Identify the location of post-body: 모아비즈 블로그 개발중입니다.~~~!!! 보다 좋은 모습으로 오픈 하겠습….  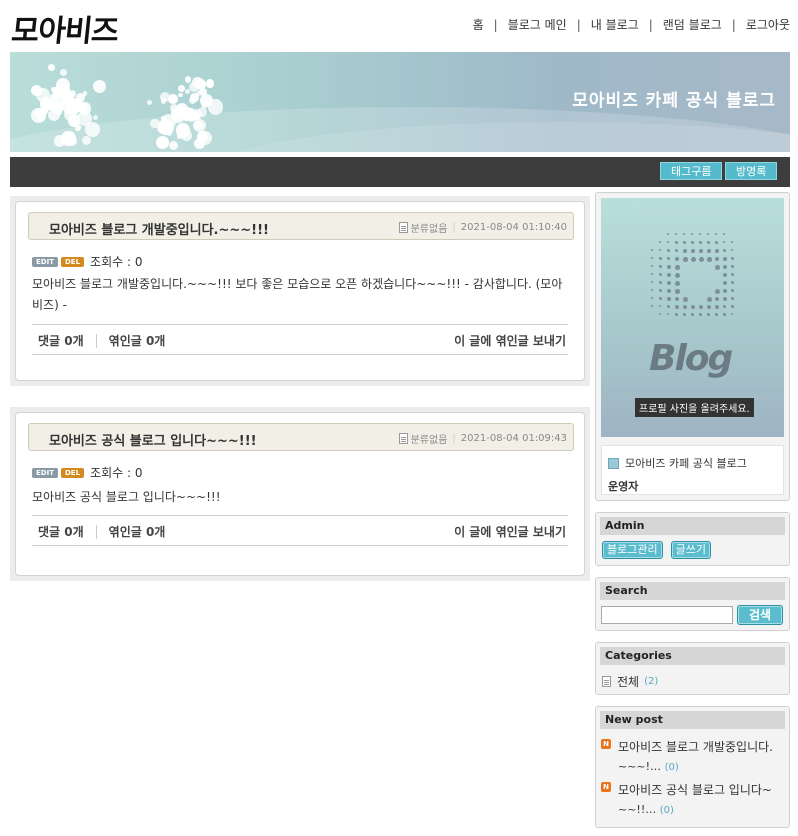
(297, 294).